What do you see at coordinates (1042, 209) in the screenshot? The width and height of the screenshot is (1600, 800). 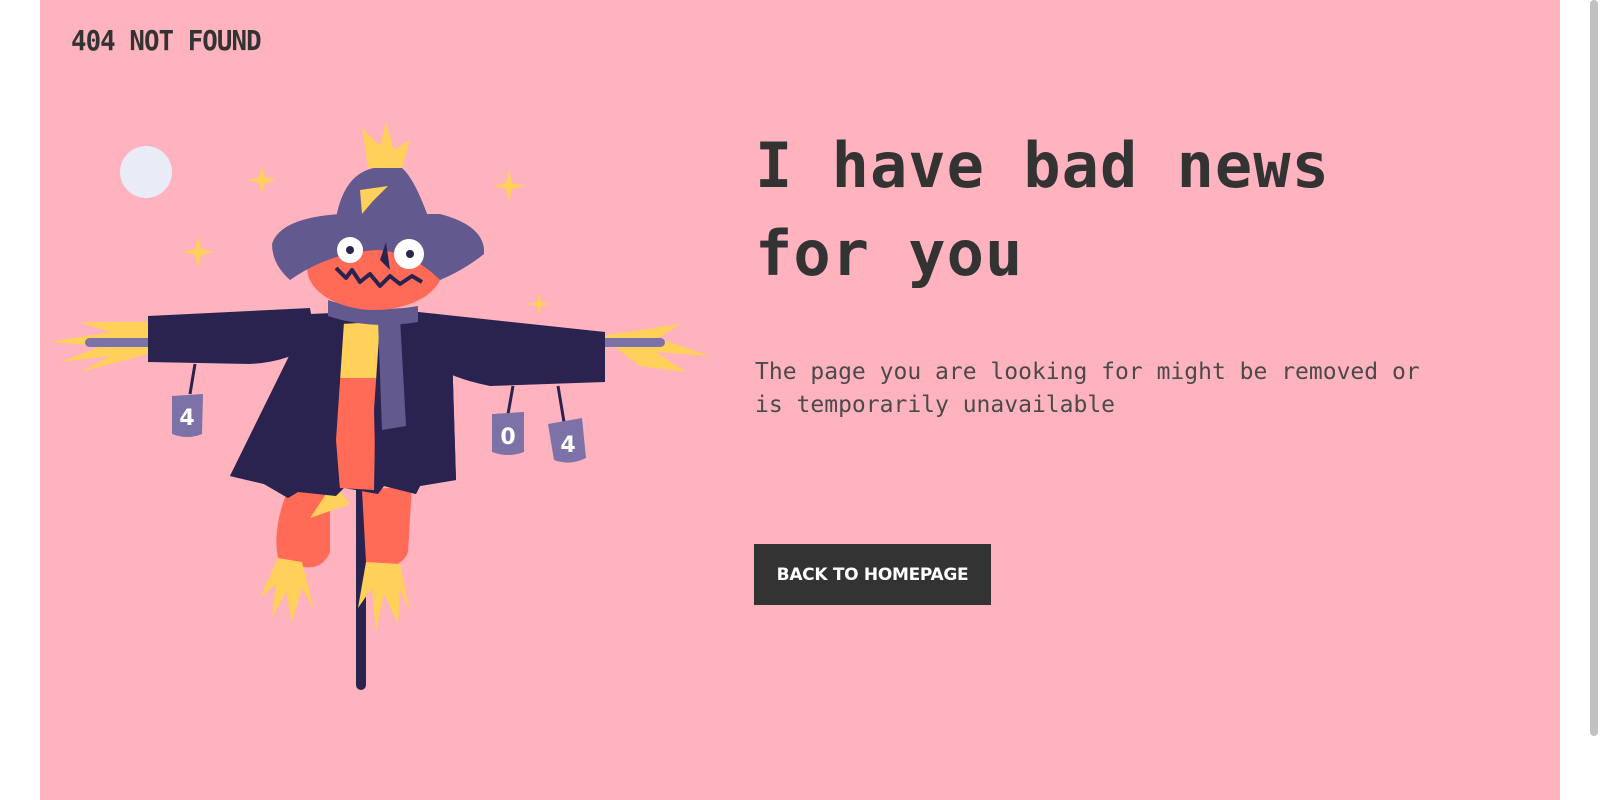 I see `page-title: I have bad news for you` at bounding box center [1042, 209].